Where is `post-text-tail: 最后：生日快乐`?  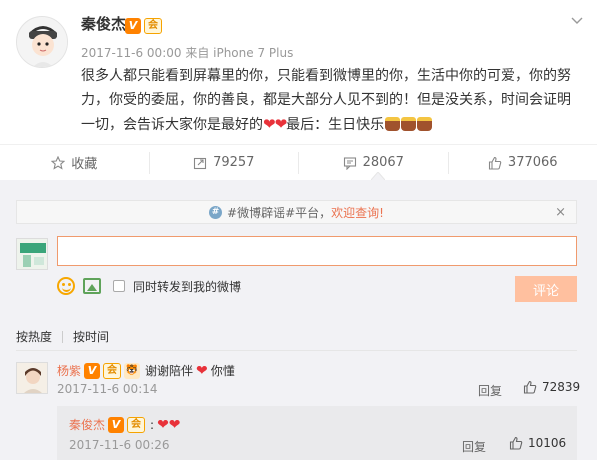
post-text-tail: 最后：生日快乐 is located at coordinates (335, 125).